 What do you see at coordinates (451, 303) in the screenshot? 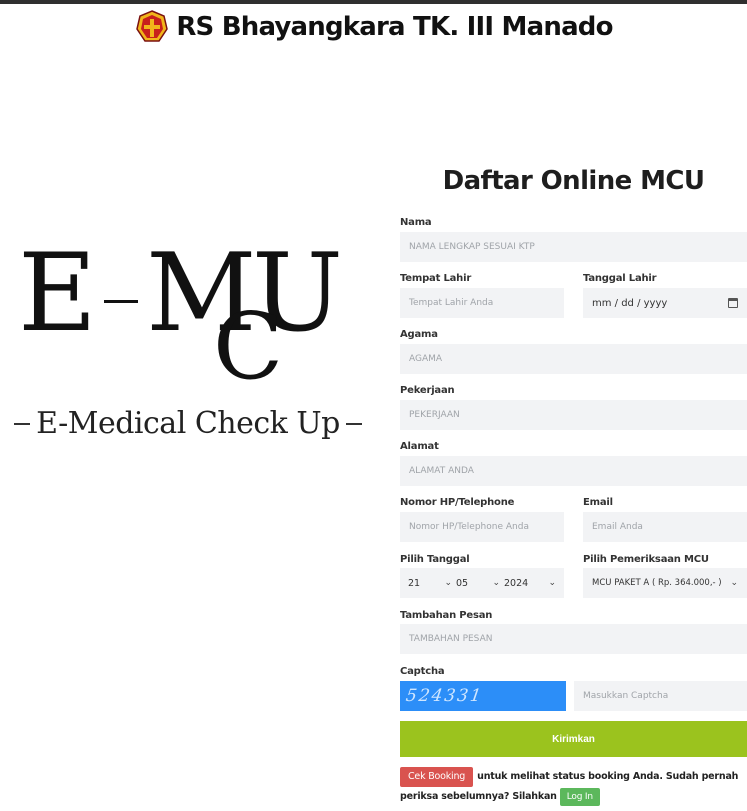
I see `tempat-lahir-placeholder: Tempat Lahir Anda` at bounding box center [451, 303].